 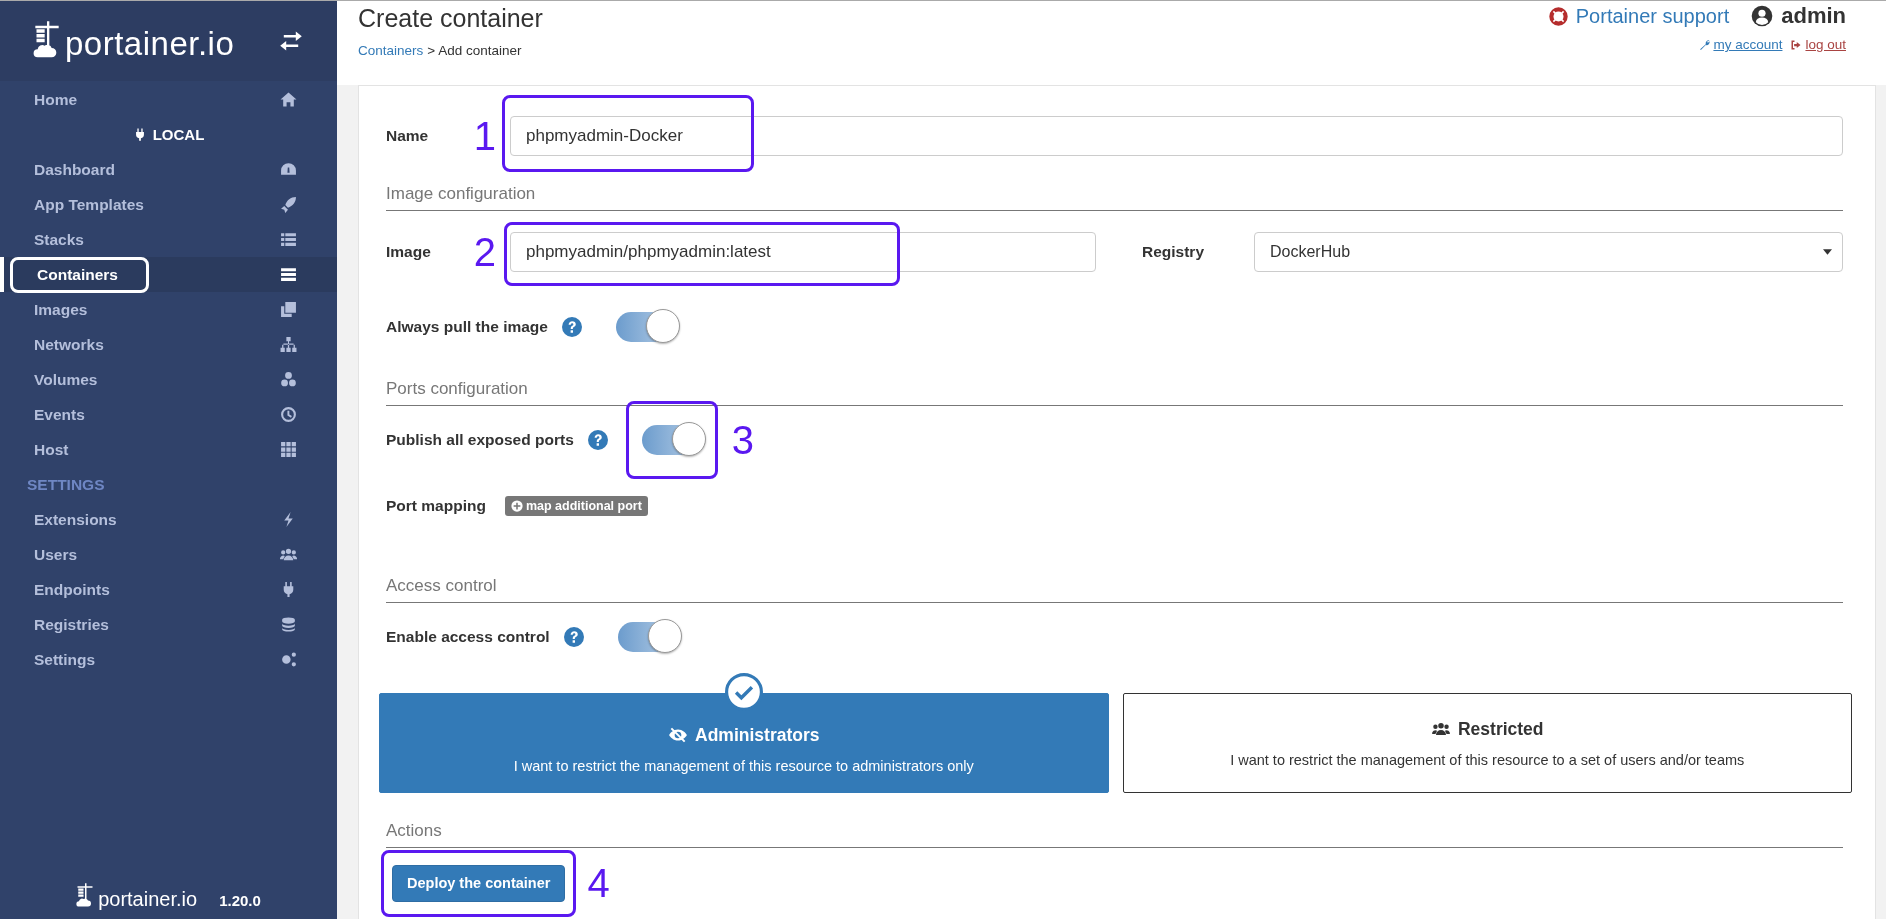 I want to click on section-heading: Image configuration, so click(x=1114, y=197).